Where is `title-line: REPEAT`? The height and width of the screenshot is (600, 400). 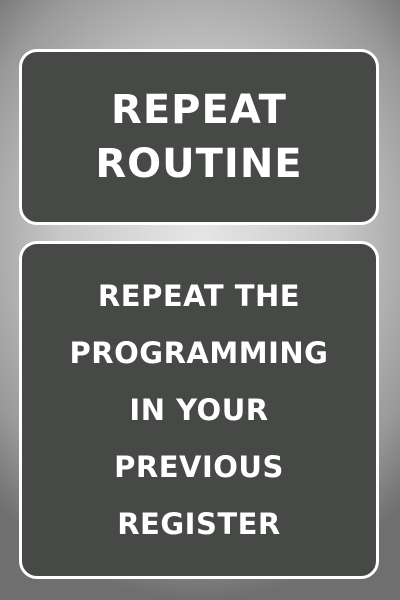
title-line: REPEAT is located at coordinates (199, 110).